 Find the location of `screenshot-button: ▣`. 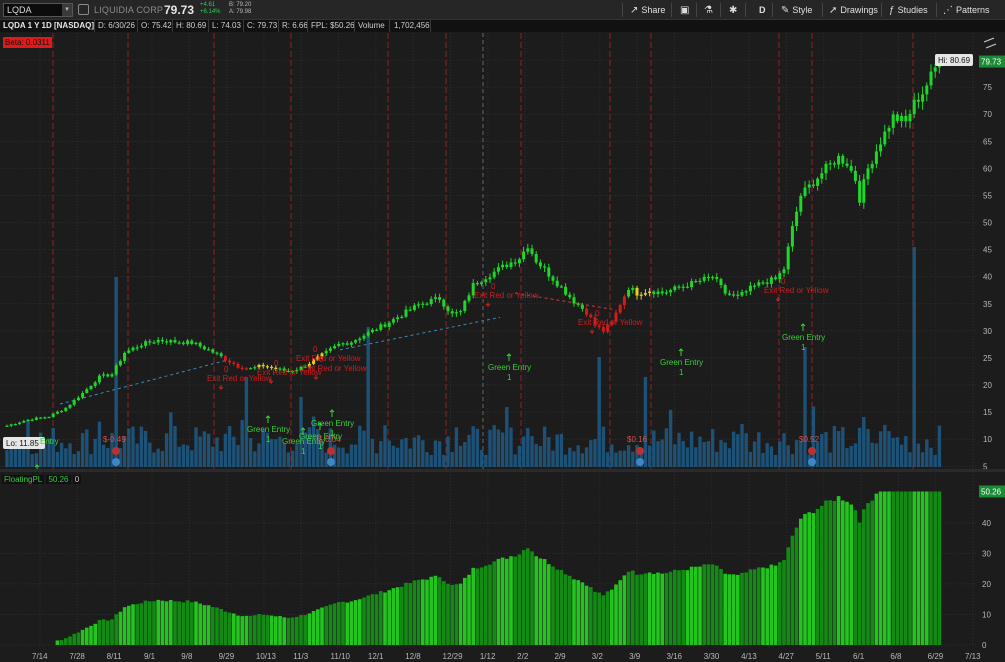

screenshot-button: ▣ is located at coordinates (686, 10).